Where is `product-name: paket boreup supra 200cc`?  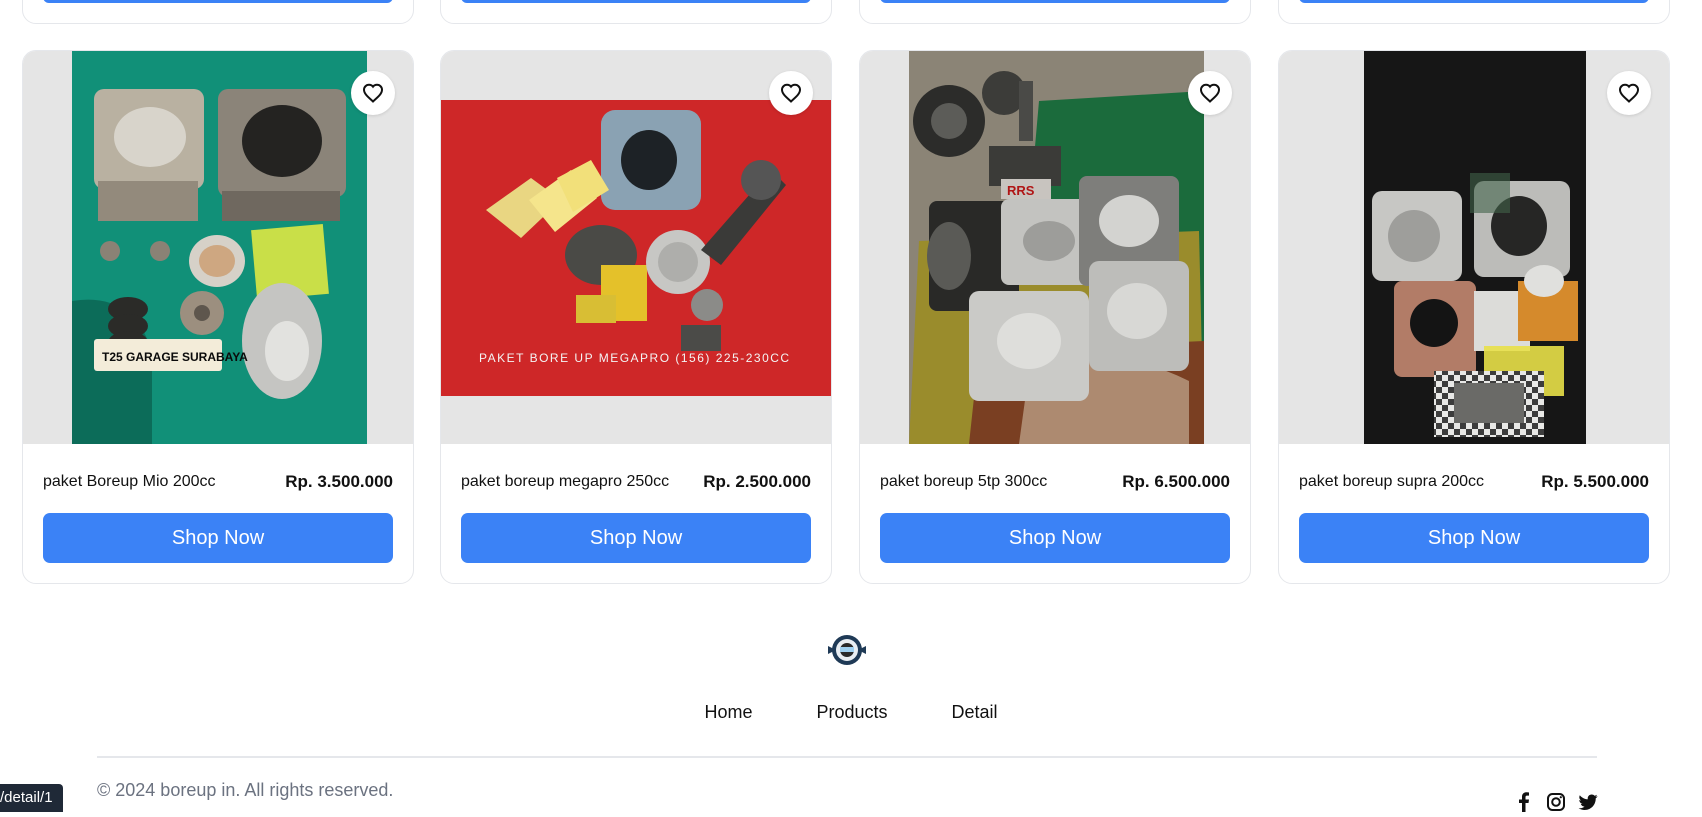
product-name: paket boreup supra 200cc is located at coordinates (1391, 482).